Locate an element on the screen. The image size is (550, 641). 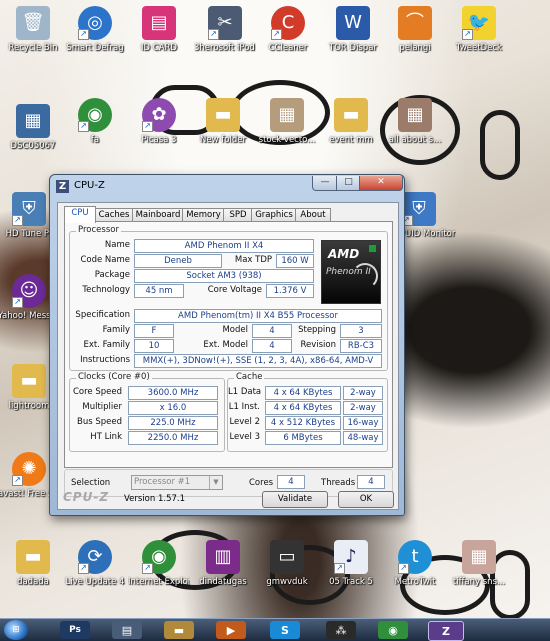
validate-button: Validate is located at coordinates (295, 499).